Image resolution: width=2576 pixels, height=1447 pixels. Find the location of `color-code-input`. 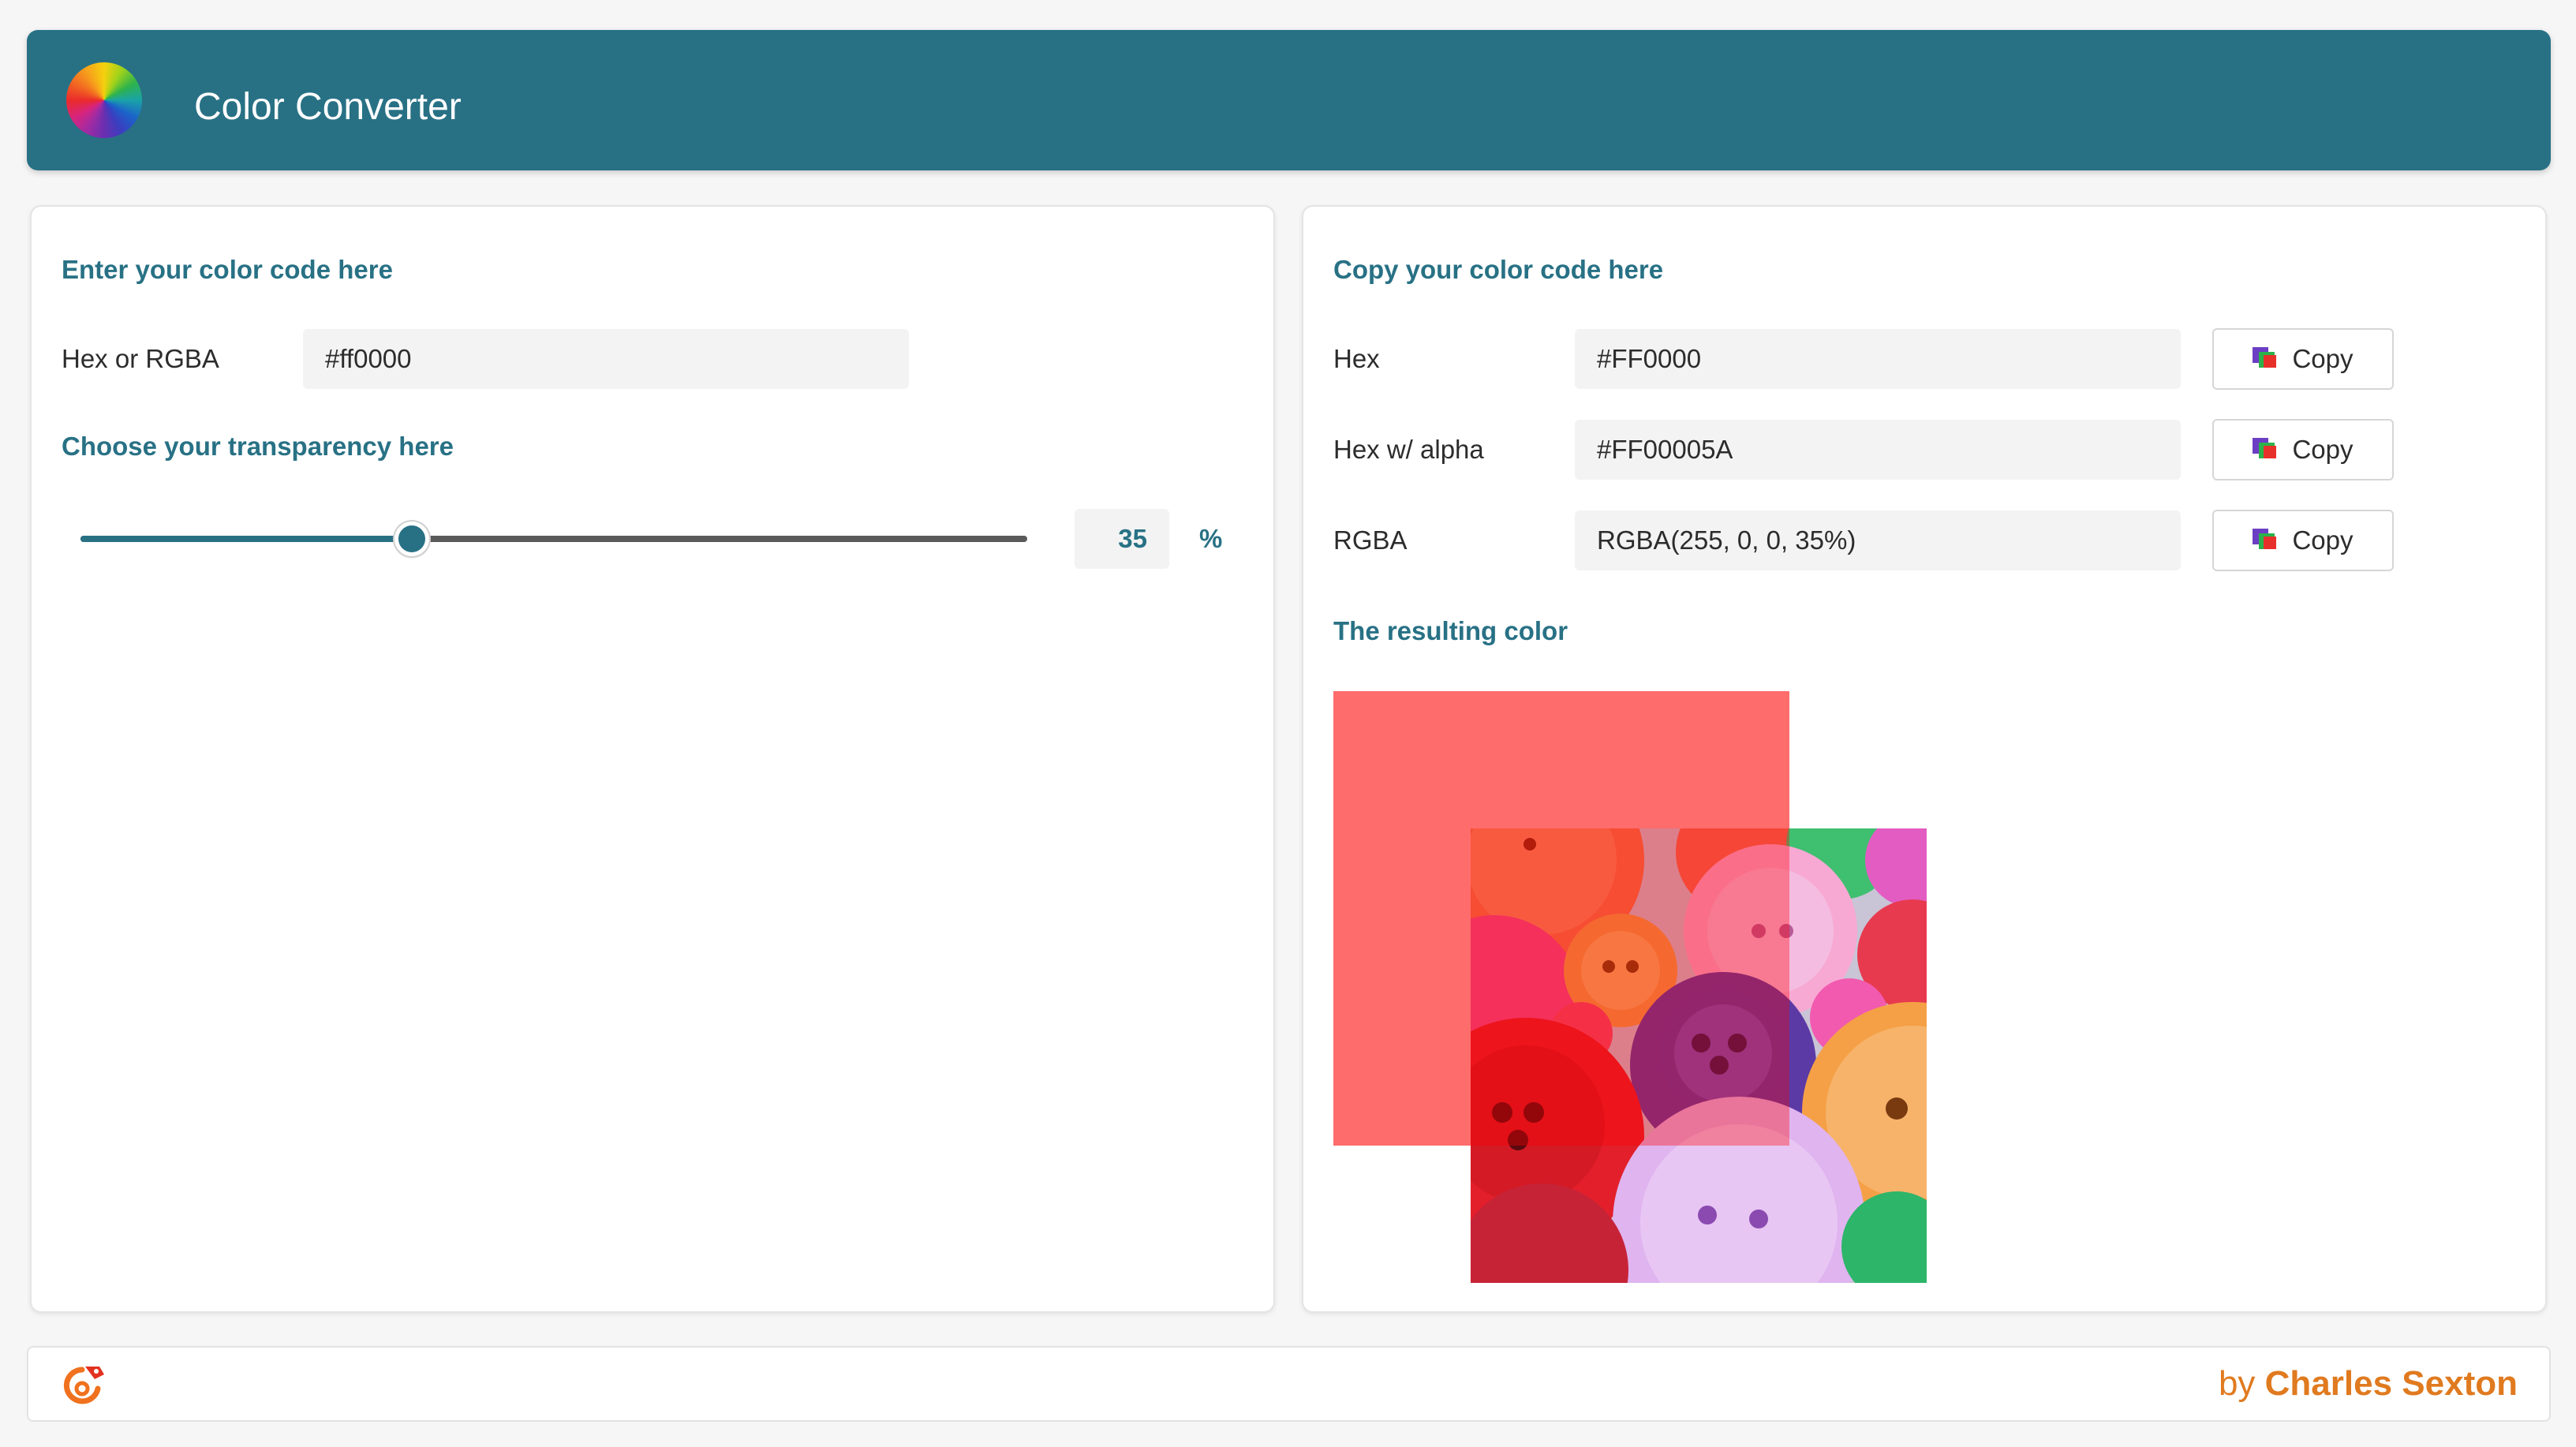

color-code-input is located at coordinates (606, 359).